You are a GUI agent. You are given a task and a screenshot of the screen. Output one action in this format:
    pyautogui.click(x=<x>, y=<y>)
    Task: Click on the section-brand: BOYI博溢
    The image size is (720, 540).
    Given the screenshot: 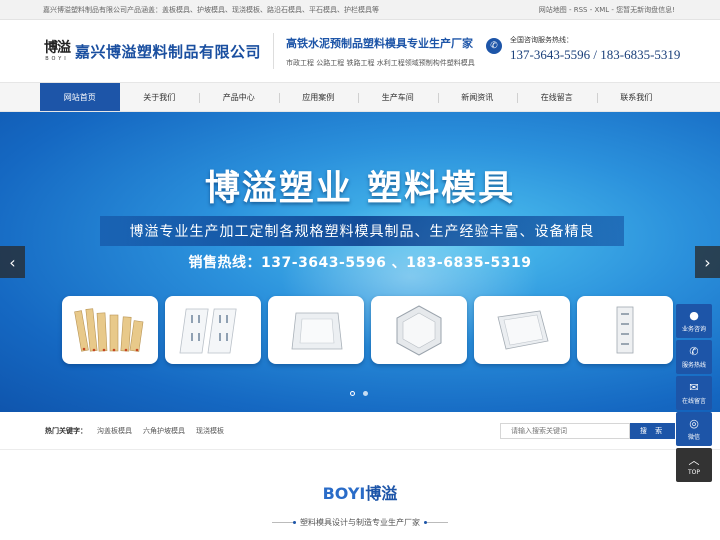 What is the action you would take?
    pyautogui.click(x=360, y=492)
    